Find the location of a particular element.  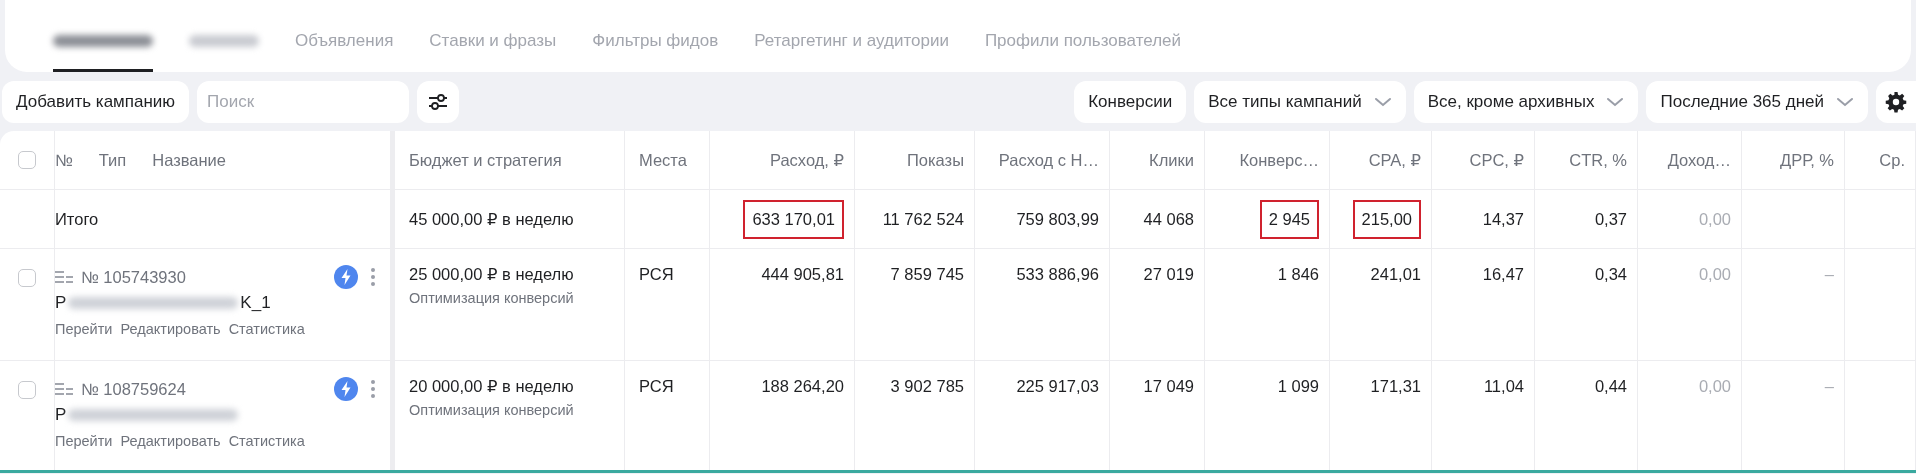

table-cell: 533 886,96 is located at coordinates (1057, 274).